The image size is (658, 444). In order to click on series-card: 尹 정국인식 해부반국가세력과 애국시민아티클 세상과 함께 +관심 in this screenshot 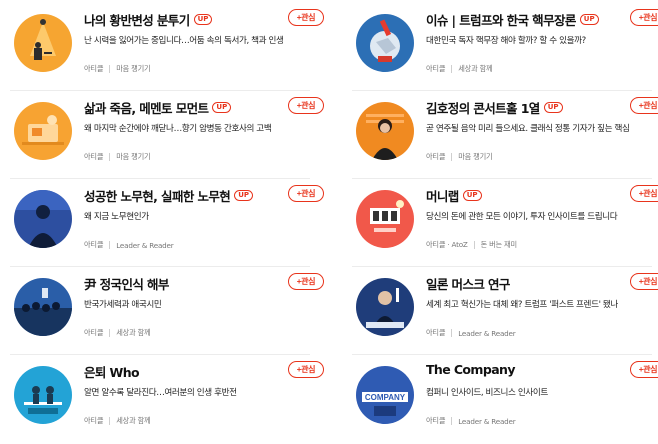, I will do `click(171, 312)`.